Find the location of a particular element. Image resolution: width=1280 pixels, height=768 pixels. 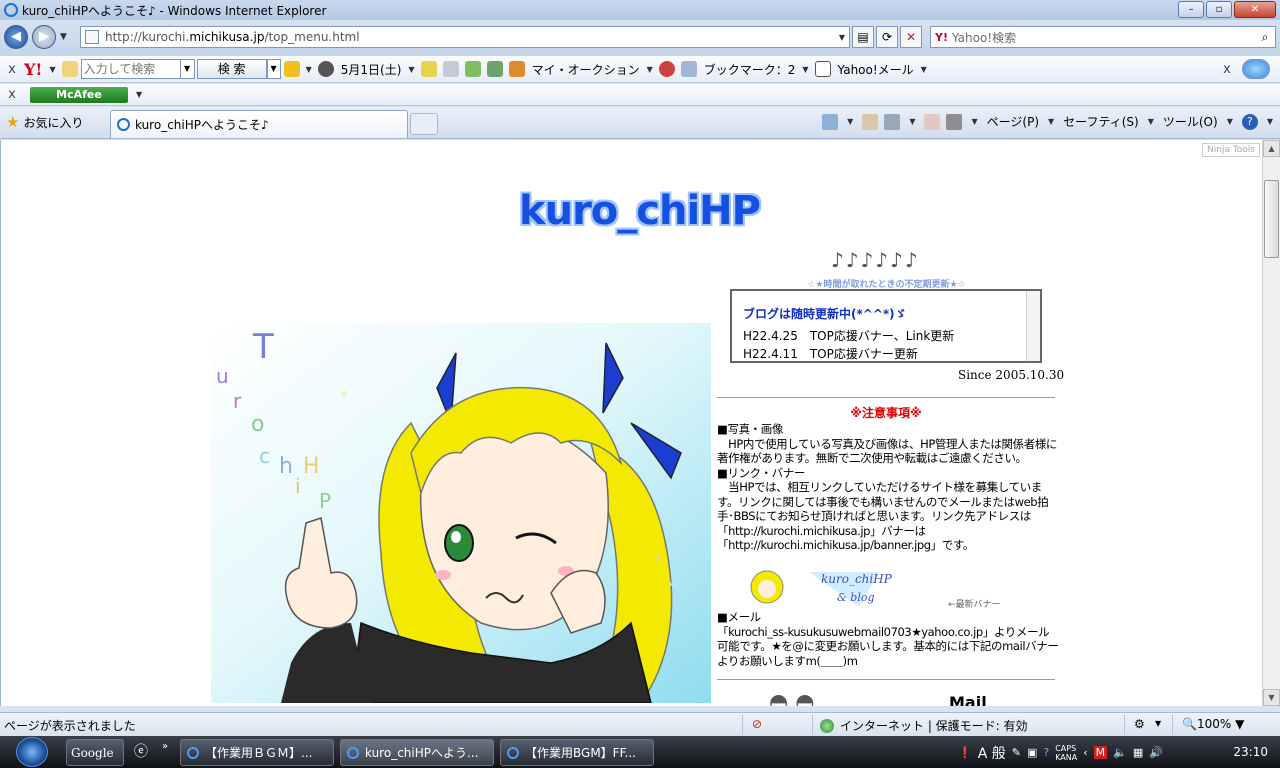

scroll-down-icon: ▼ is located at coordinates (1271, 697).